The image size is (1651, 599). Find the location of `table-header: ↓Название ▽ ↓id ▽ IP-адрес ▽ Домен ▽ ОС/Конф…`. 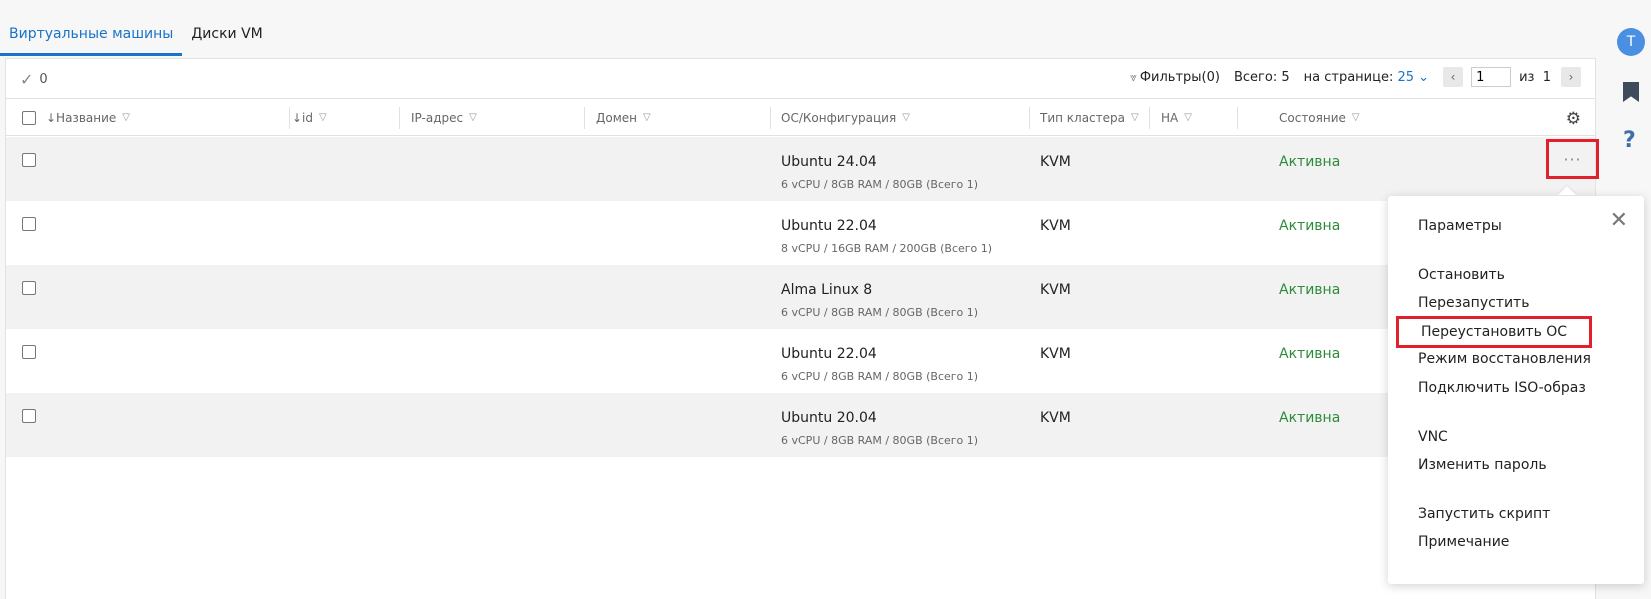

table-header: ↓Название ▽ ↓id ▽ IP-адрес ▽ Домен ▽ ОС/Конф… is located at coordinates (800, 117).